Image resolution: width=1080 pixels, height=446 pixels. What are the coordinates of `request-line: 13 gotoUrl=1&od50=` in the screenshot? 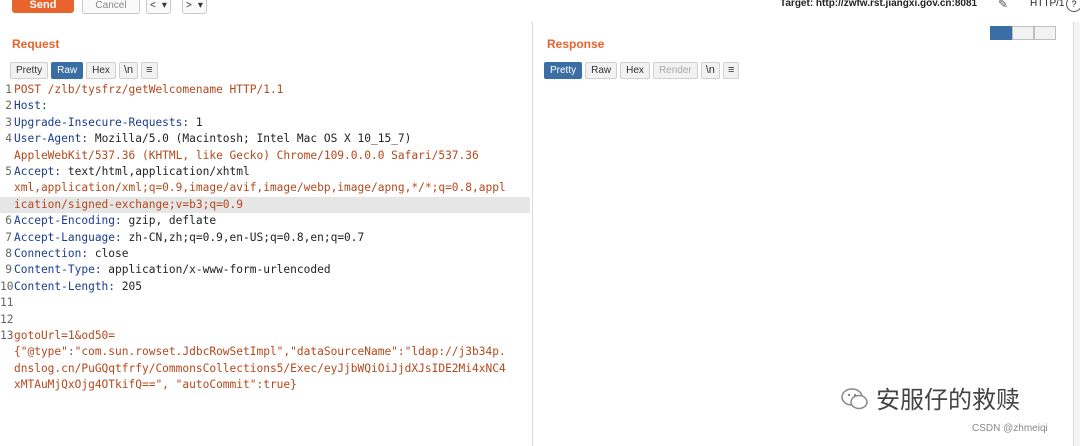 It's located at (265, 336).